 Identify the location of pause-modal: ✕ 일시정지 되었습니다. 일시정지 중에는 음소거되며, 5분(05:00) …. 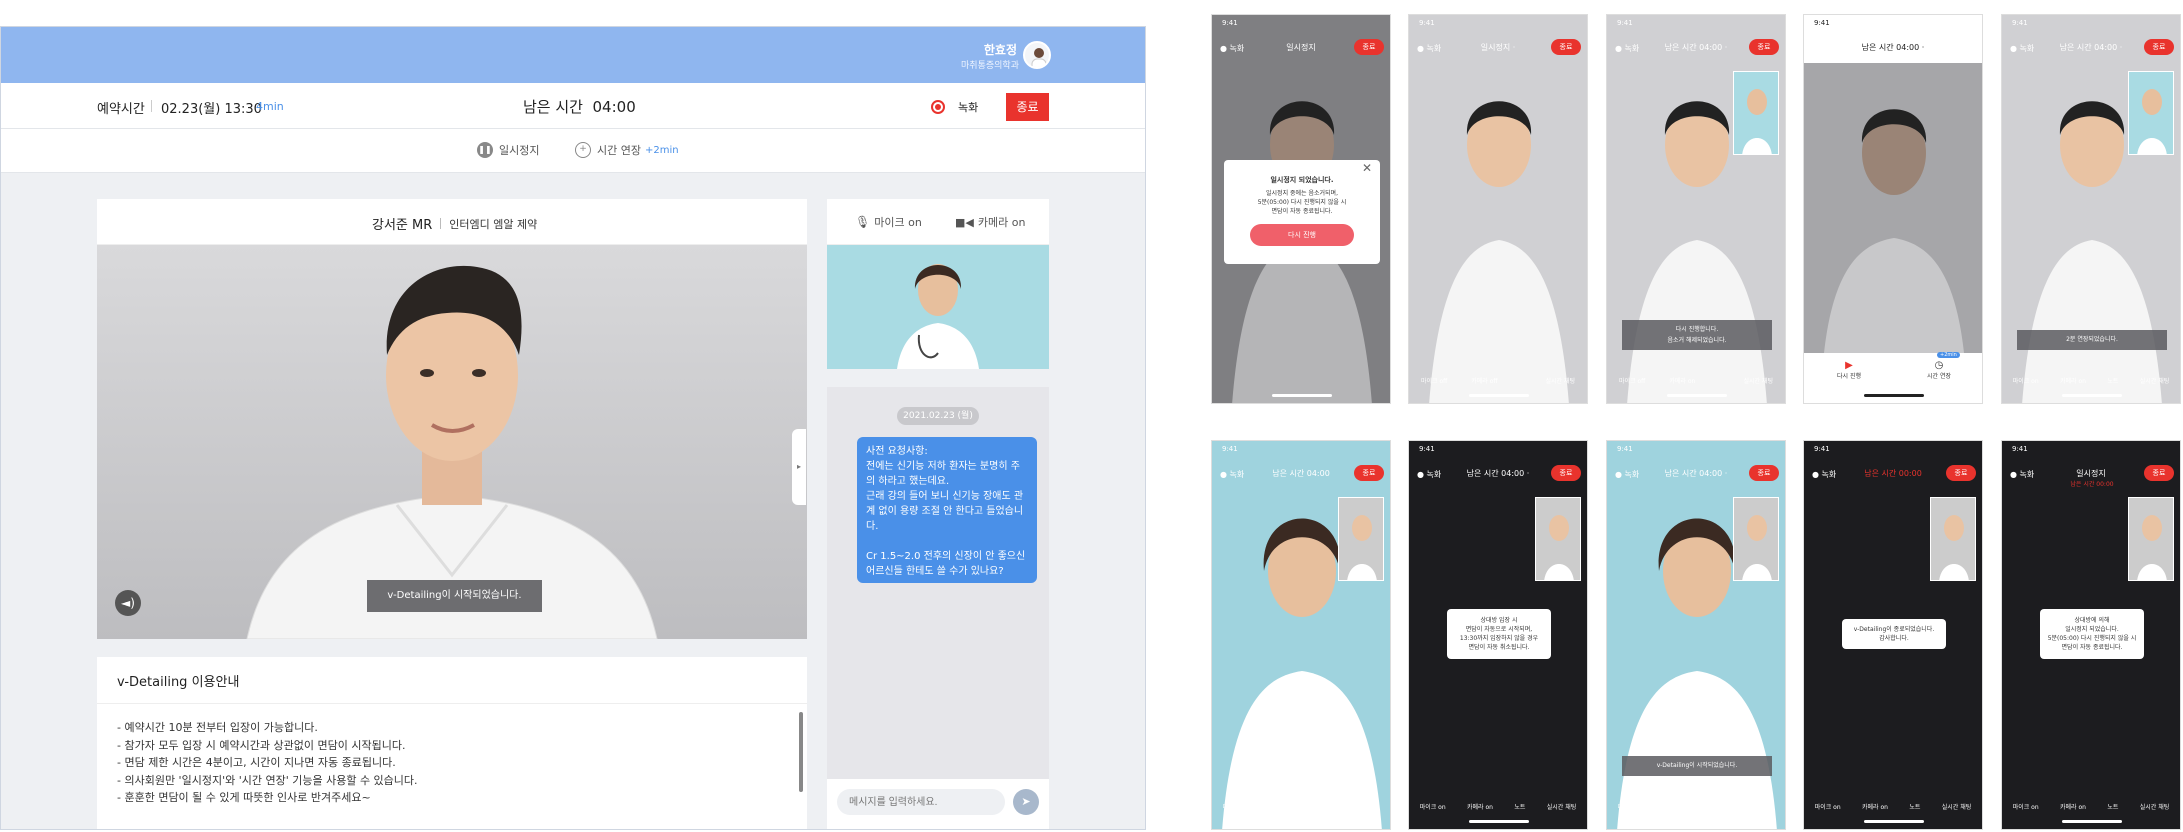
(1302, 212).